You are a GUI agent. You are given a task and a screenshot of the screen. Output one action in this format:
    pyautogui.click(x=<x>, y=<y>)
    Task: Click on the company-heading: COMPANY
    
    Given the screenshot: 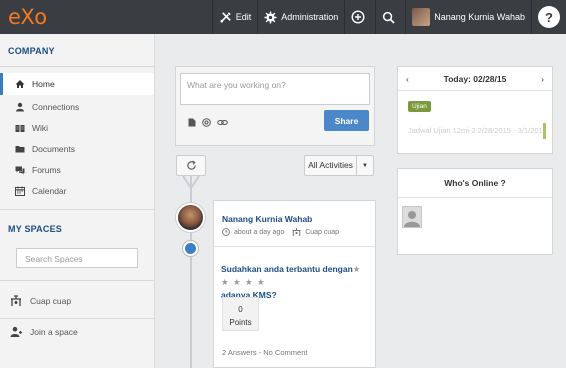 What is the action you would take?
    pyautogui.click(x=77, y=50)
    